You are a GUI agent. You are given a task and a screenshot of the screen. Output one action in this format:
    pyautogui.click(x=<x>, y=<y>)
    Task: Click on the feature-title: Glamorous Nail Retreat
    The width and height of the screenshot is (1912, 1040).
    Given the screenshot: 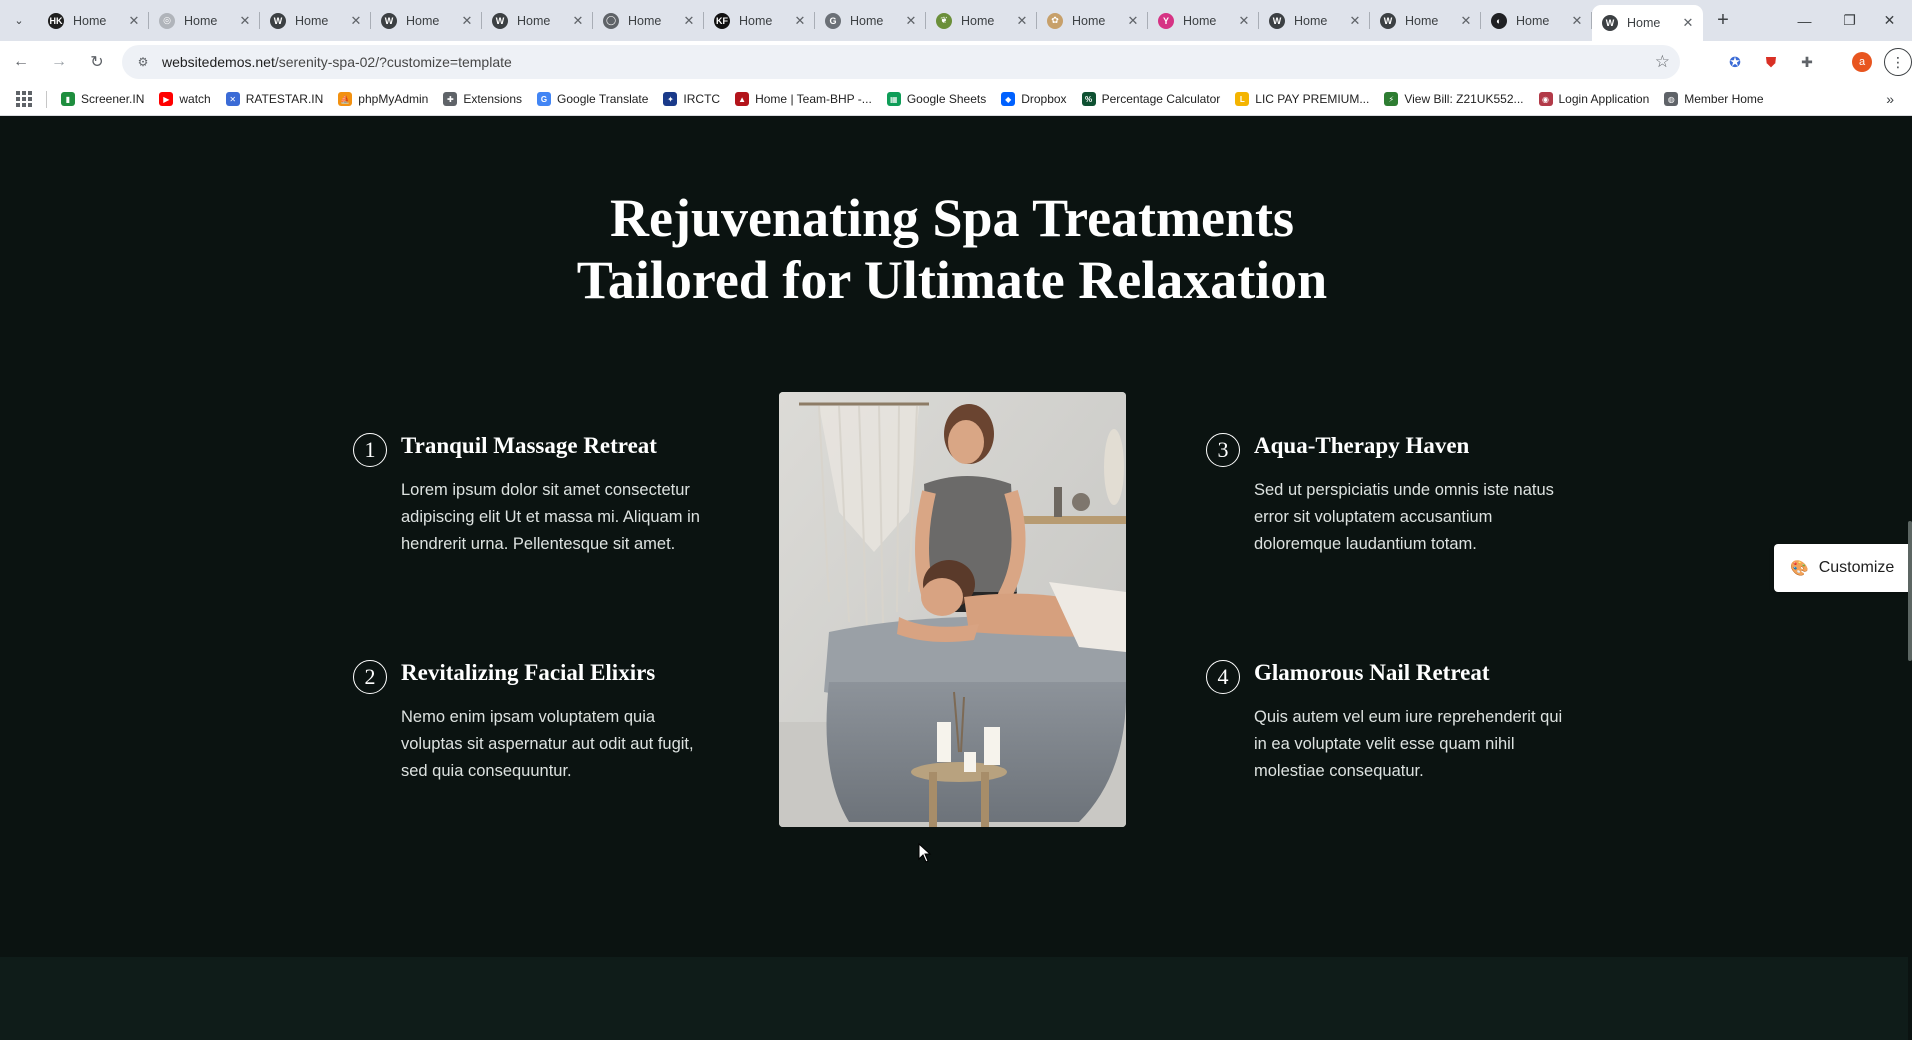 What is the action you would take?
    pyautogui.click(x=1372, y=672)
    